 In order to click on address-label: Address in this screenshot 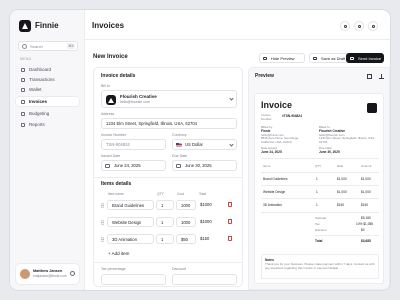, I will do `click(108, 114)`.